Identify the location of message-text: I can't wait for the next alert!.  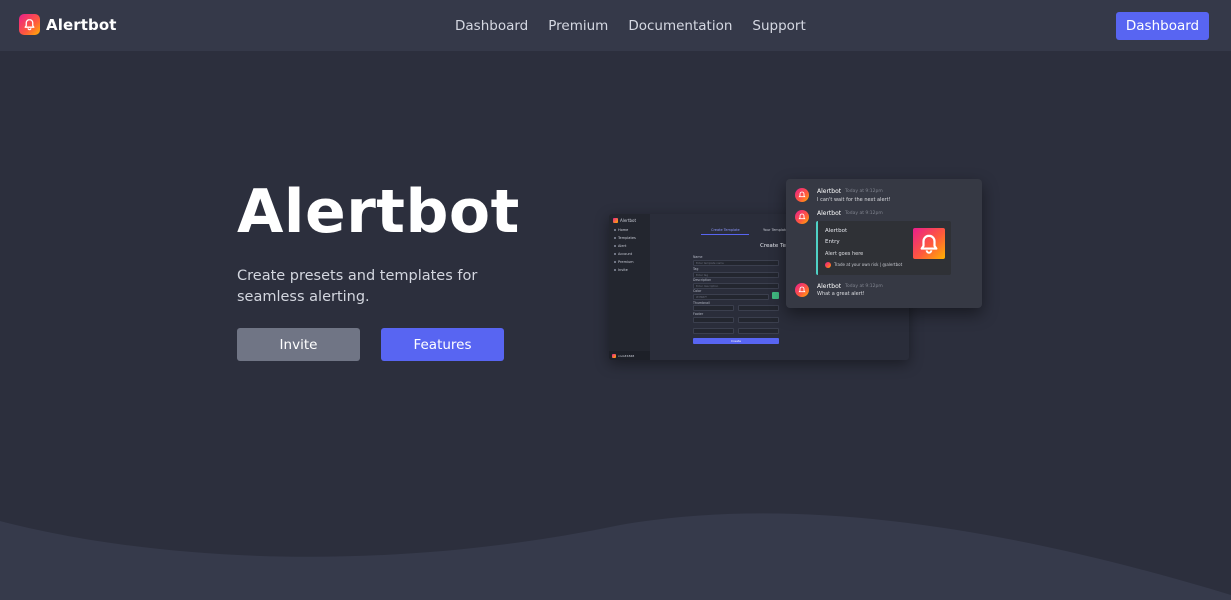
(854, 200).